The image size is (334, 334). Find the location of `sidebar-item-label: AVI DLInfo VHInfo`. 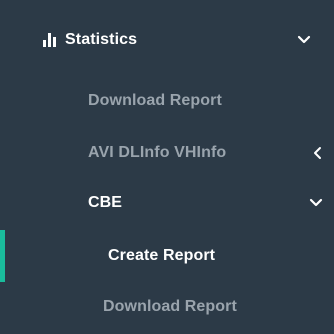

sidebar-item-label: AVI DLInfo VHInfo is located at coordinates (157, 152).